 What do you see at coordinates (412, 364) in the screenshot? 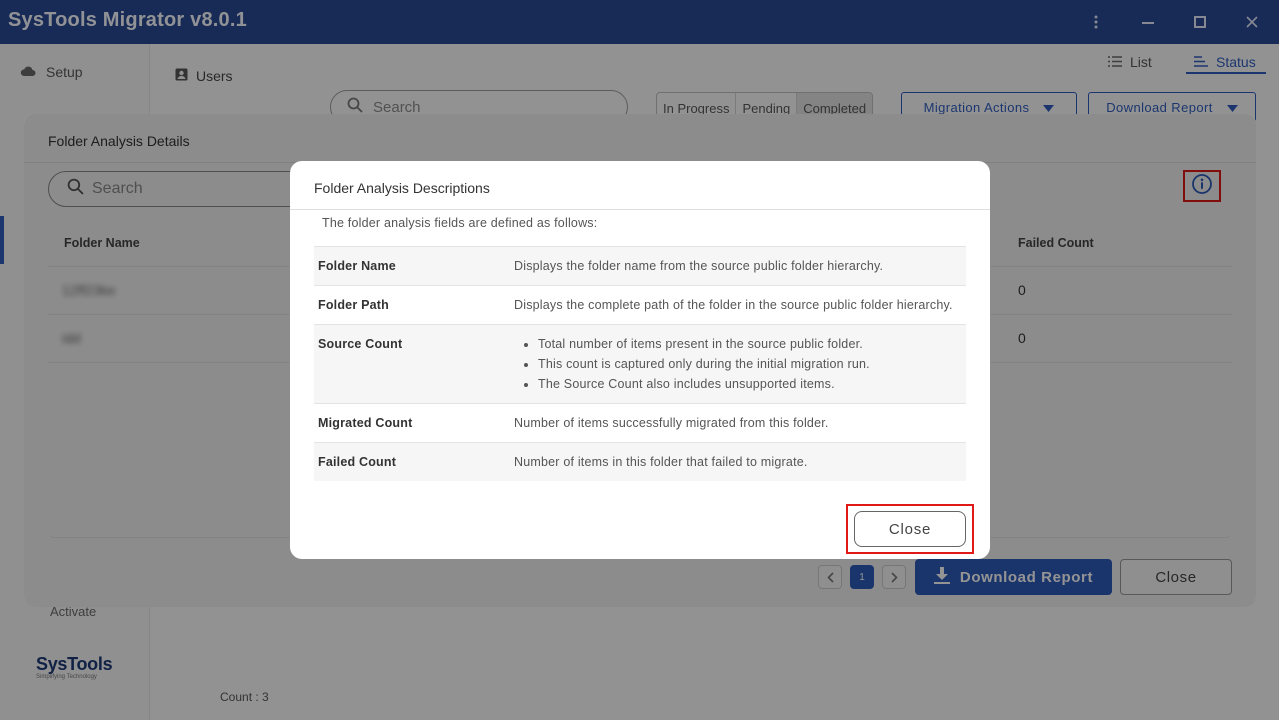
I see `term-source-count: Source Count` at bounding box center [412, 364].